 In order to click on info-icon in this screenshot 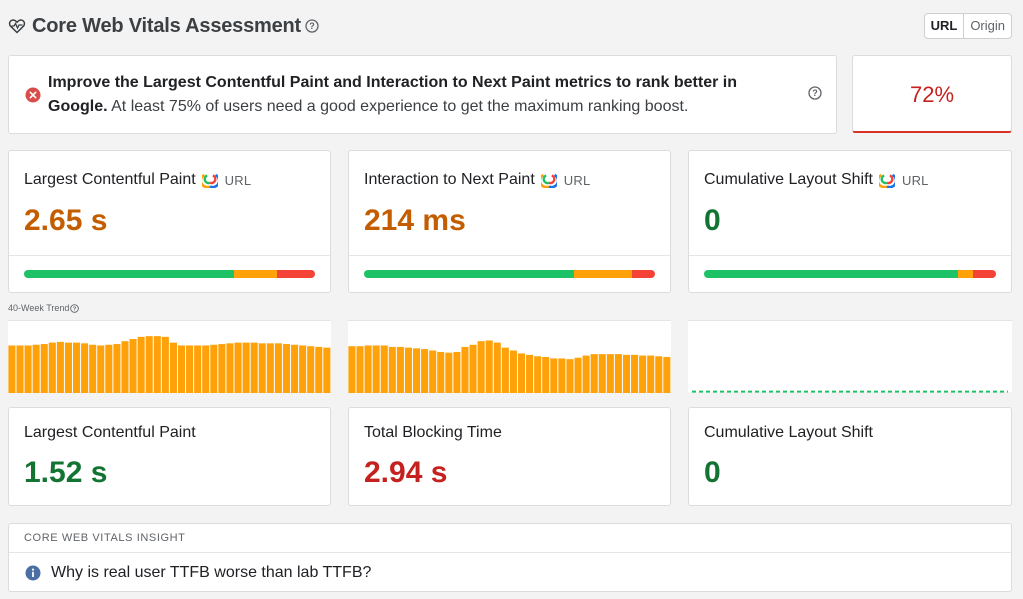, I will do `click(33, 573)`.